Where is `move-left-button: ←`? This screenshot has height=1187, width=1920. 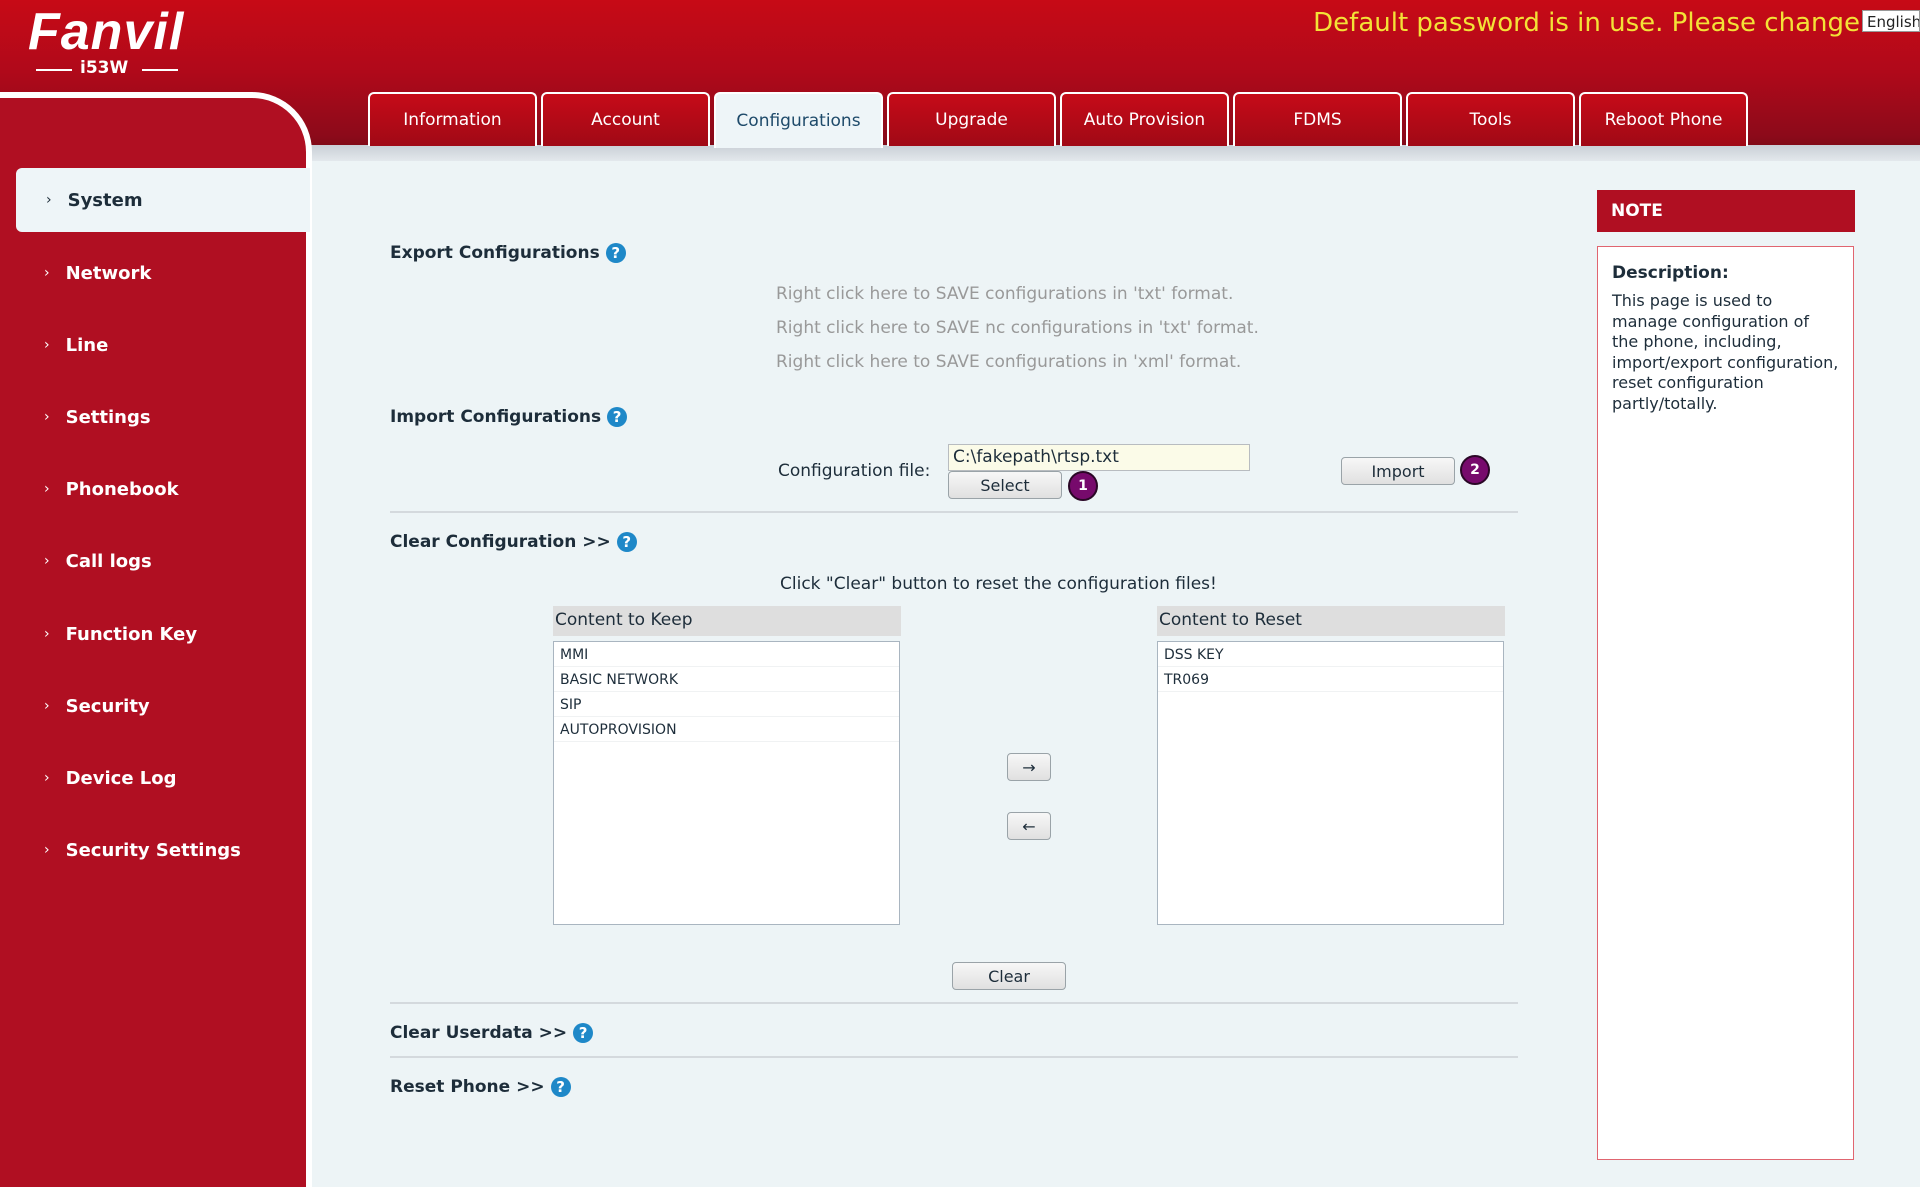 move-left-button: ← is located at coordinates (1029, 826).